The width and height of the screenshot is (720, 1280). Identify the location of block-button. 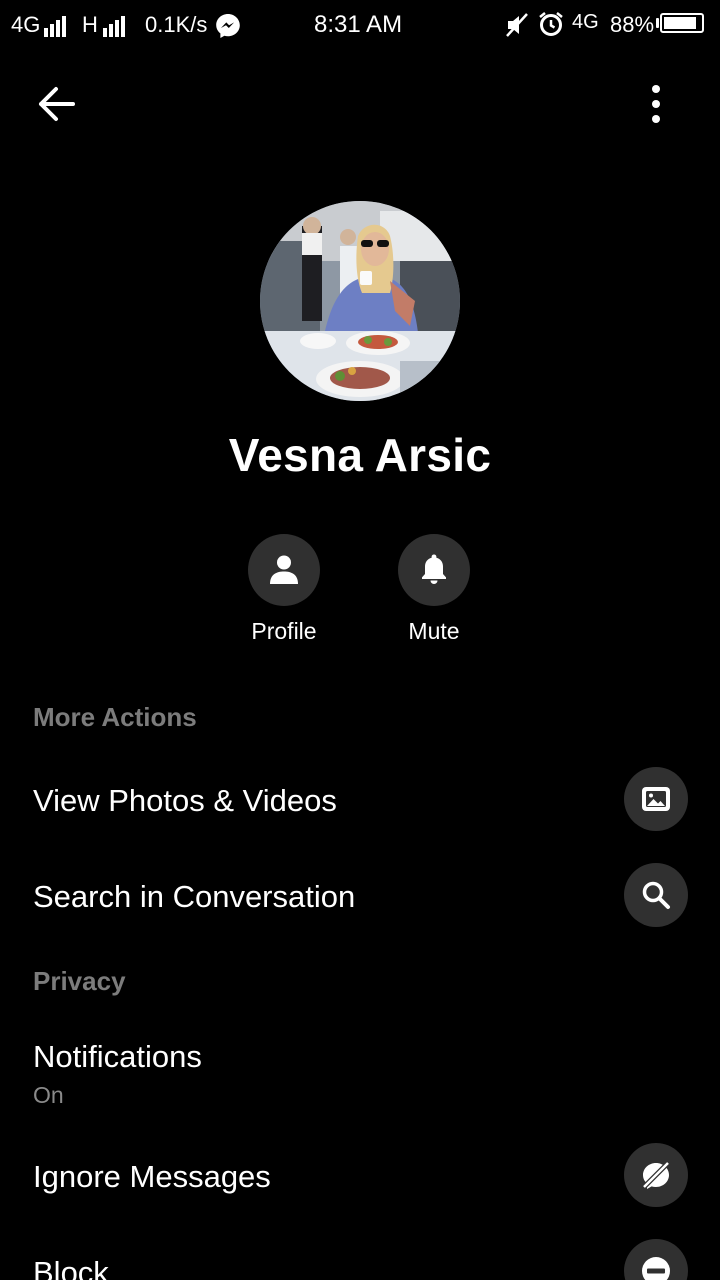
(656, 1259).